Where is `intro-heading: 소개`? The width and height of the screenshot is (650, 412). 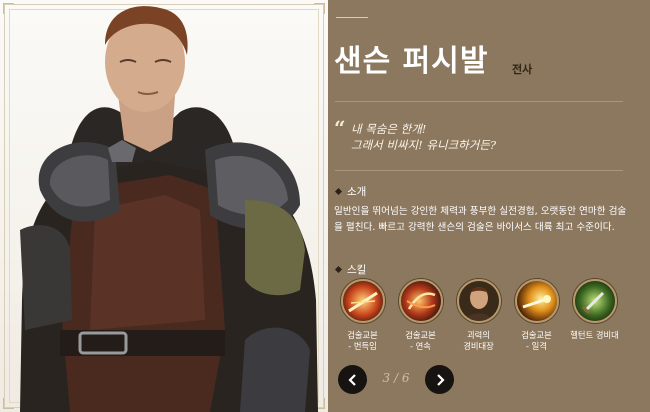
intro-heading: 소개 is located at coordinates (350, 191).